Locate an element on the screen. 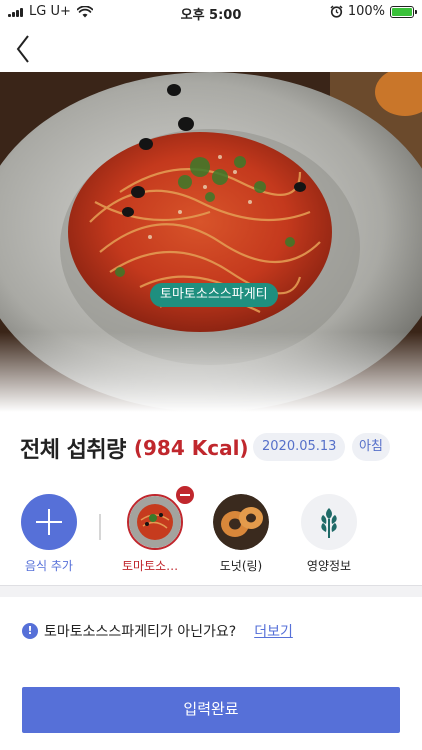  food-item-spaghetti: 토마토소스스파게티 is located at coordinates (159, 529).